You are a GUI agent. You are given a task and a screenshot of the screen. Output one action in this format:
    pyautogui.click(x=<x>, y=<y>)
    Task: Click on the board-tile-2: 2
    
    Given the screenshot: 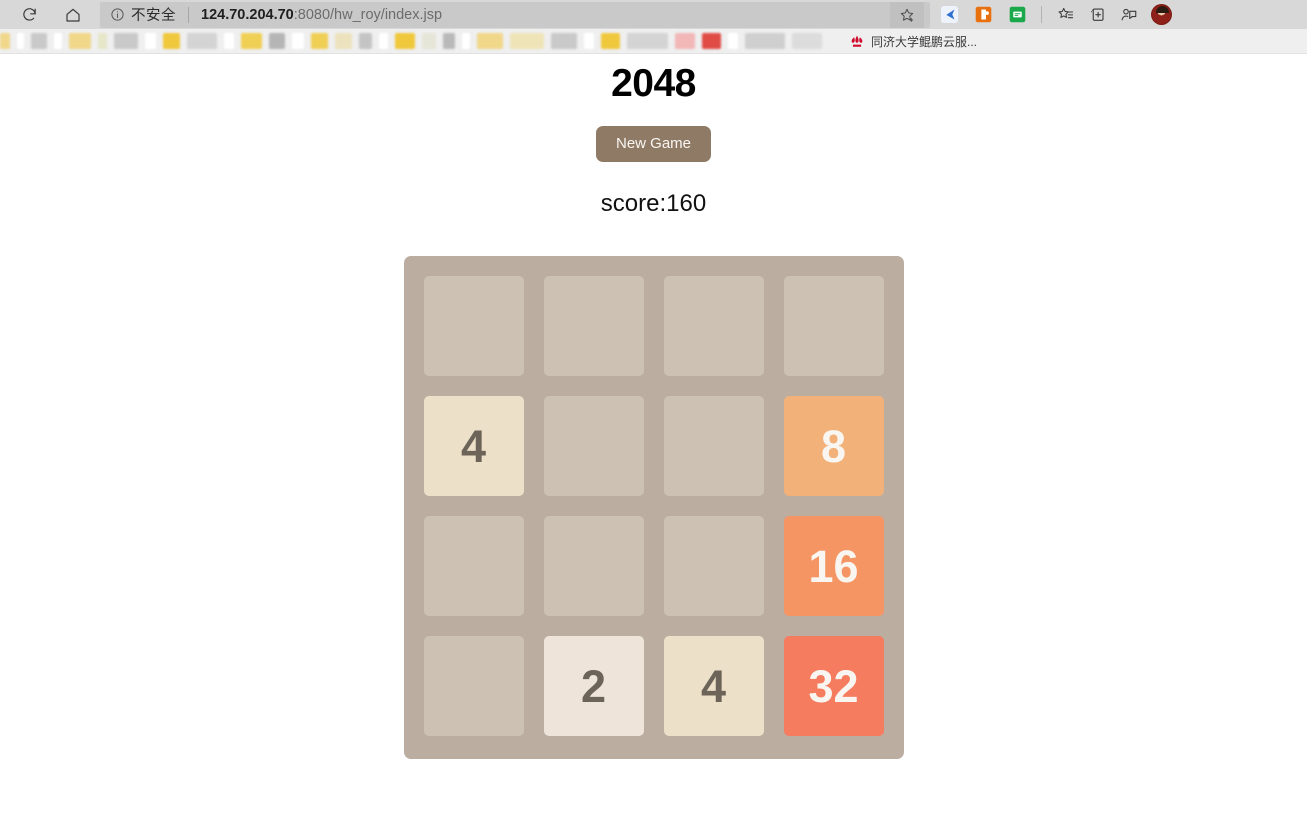 What is the action you would take?
    pyautogui.click(x=593, y=686)
    